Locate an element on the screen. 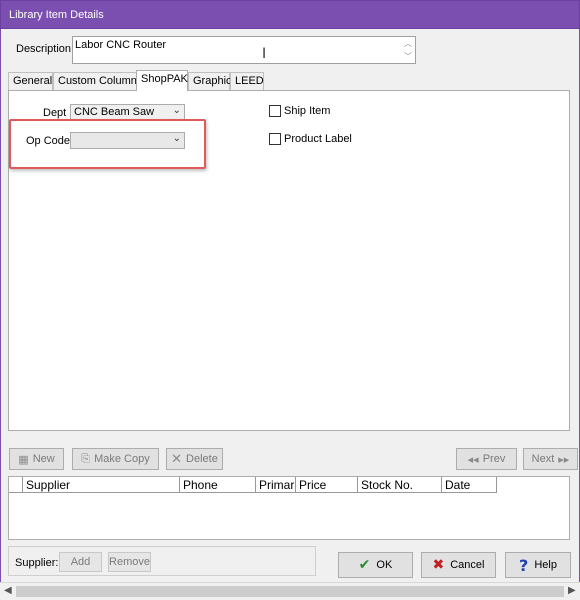  description-label: Description is located at coordinates (44, 49).